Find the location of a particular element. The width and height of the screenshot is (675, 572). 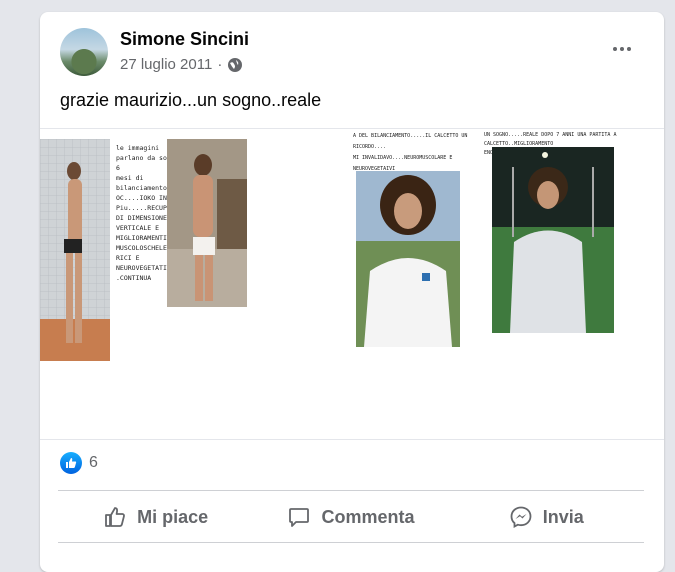

share-label: Invia is located at coordinates (563, 516).